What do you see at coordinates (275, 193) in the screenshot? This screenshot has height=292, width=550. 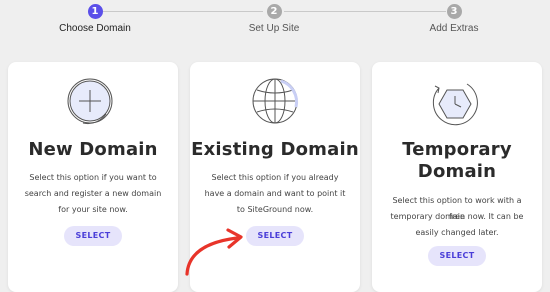 I see `card-description-line: have a domain and want to point it` at bounding box center [275, 193].